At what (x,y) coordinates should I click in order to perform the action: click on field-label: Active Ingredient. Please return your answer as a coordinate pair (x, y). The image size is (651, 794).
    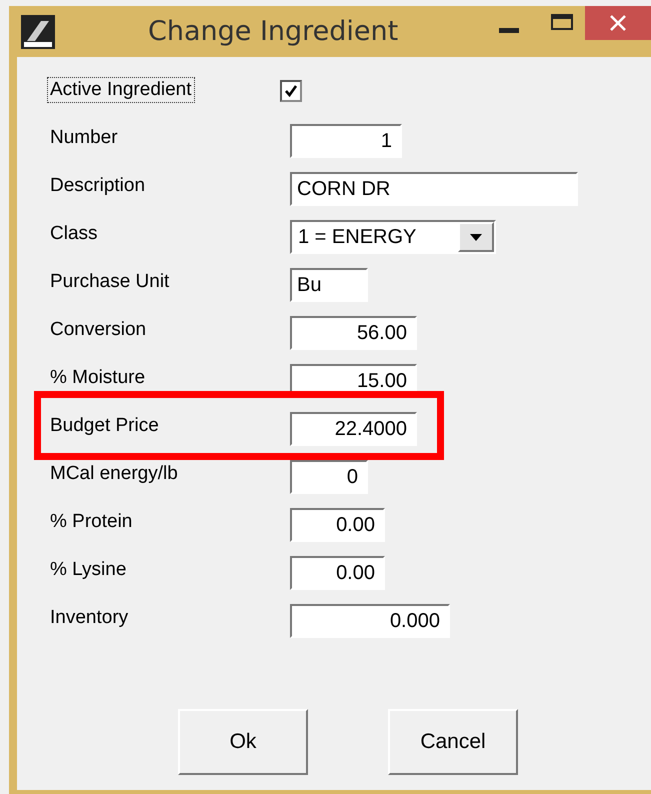
    Looking at the image, I should click on (121, 90).